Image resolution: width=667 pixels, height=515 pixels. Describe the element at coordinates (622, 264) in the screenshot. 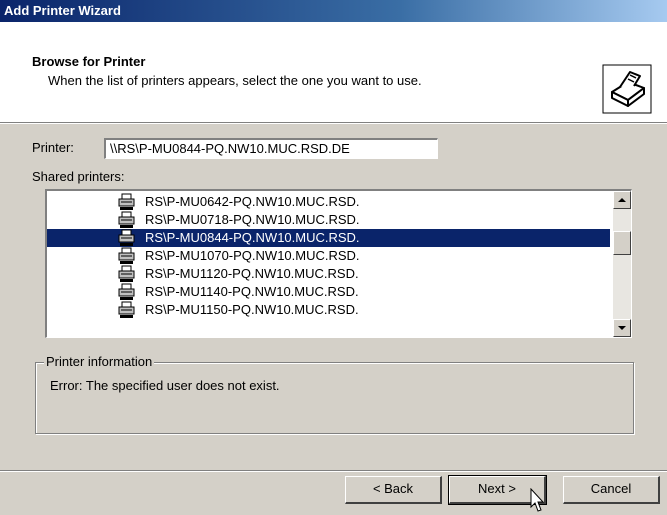

I see `vertical-scrollbar` at that location.